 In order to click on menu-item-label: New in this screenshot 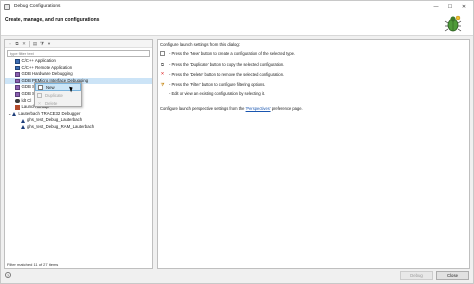, I will do `click(50, 87)`.